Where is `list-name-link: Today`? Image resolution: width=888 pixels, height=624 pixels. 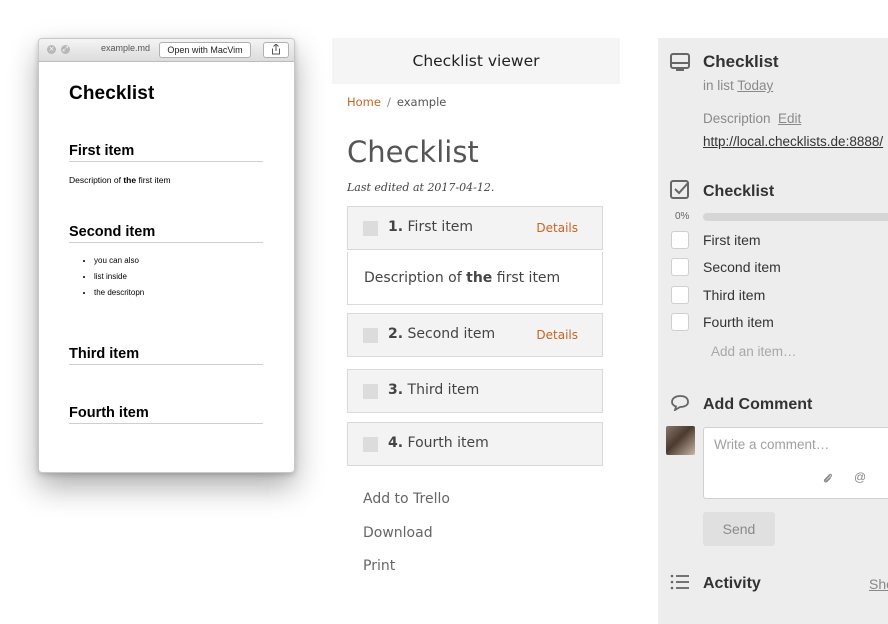
list-name-link: Today is located at coordinates (755, 85).